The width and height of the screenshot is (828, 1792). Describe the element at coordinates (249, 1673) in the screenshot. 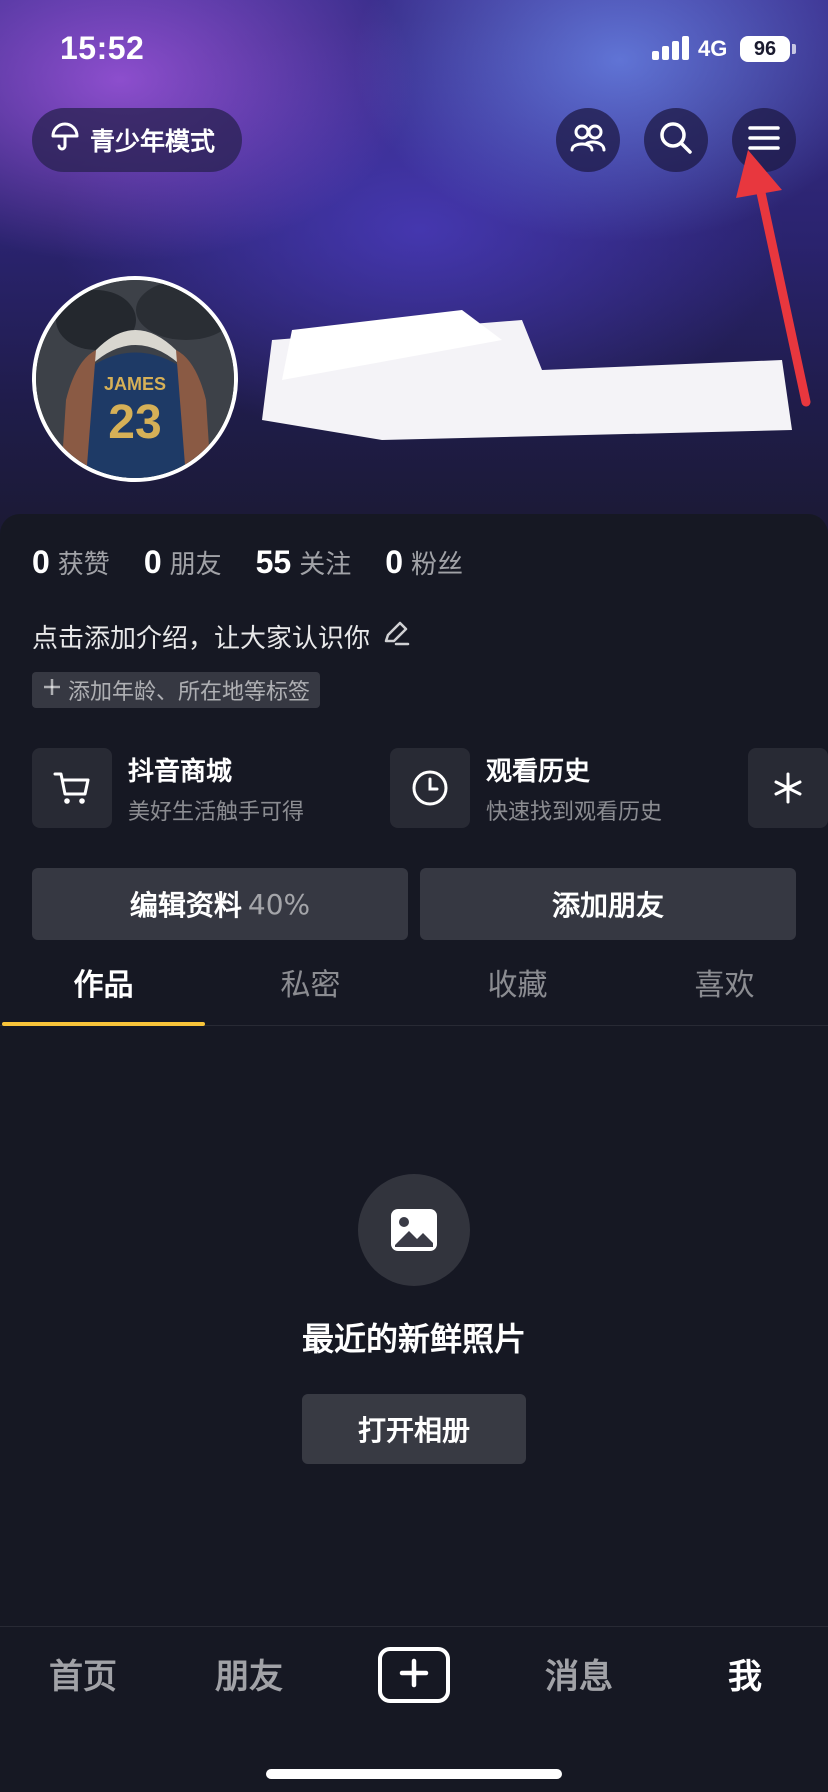

I see `nav-friends: 朋友` at that location.